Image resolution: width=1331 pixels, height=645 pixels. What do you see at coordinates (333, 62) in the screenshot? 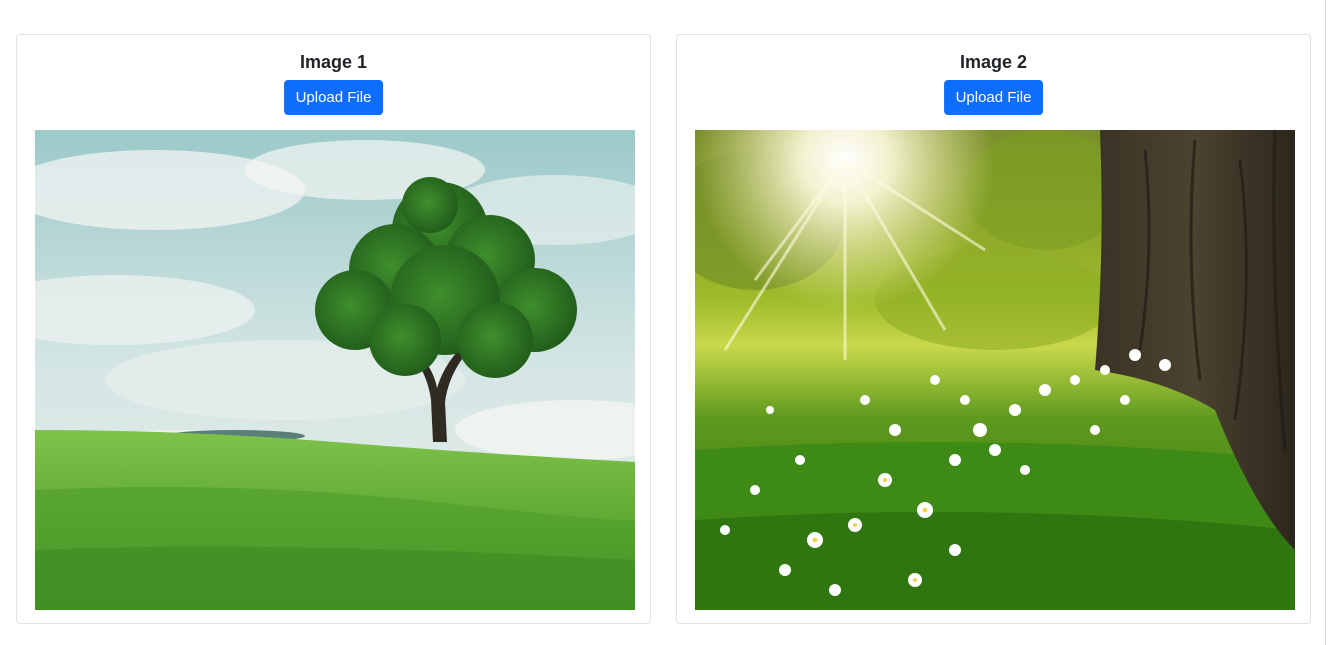
I see `card-title: Image 1` at bounding box center [333, 62].